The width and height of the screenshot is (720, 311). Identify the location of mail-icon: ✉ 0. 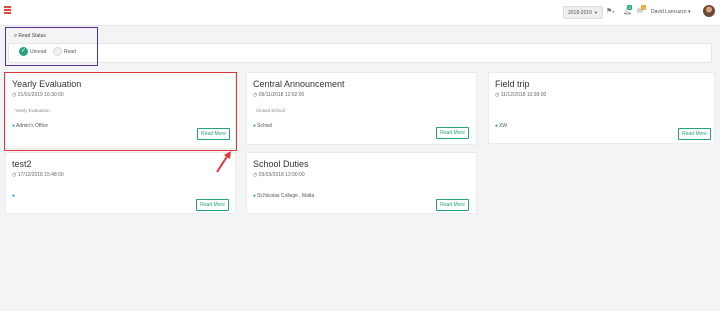
(641, 10).